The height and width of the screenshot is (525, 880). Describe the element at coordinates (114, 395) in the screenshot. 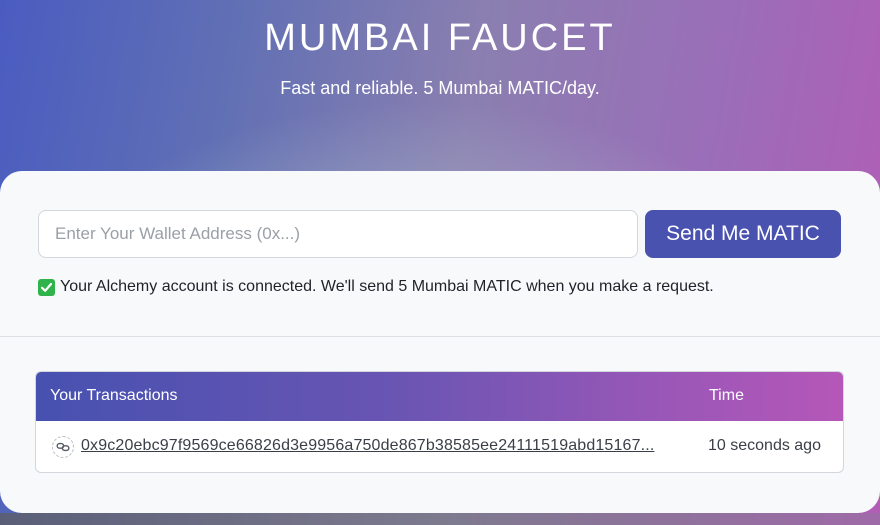

I see `column-header-transactions: Your Transactions` at that location.